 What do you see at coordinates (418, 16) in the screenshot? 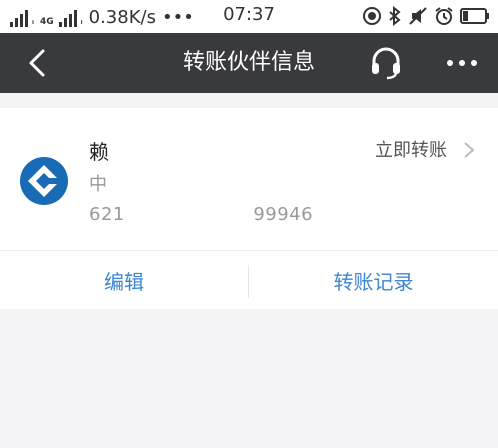
I see `mute-icon` at bounding box center [418, 16].